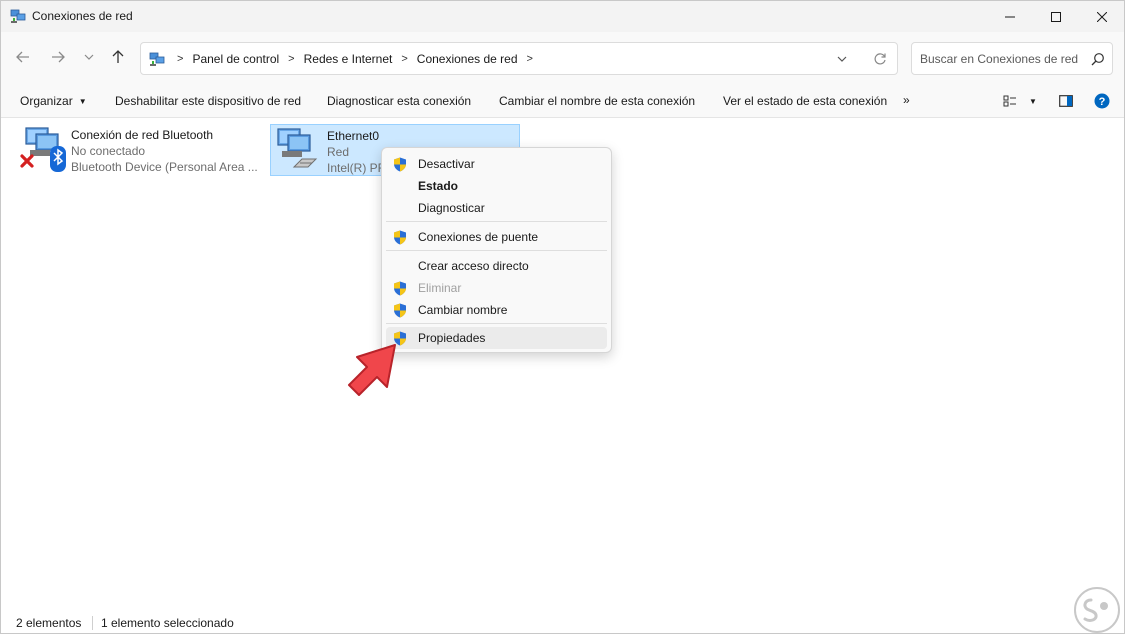 This screenshot has width=1125, height=634. What do you see at coordinates (440, 288) in the screenshot?
I see `menu-item-label: Eliminar` at bounding box center [440, 288].